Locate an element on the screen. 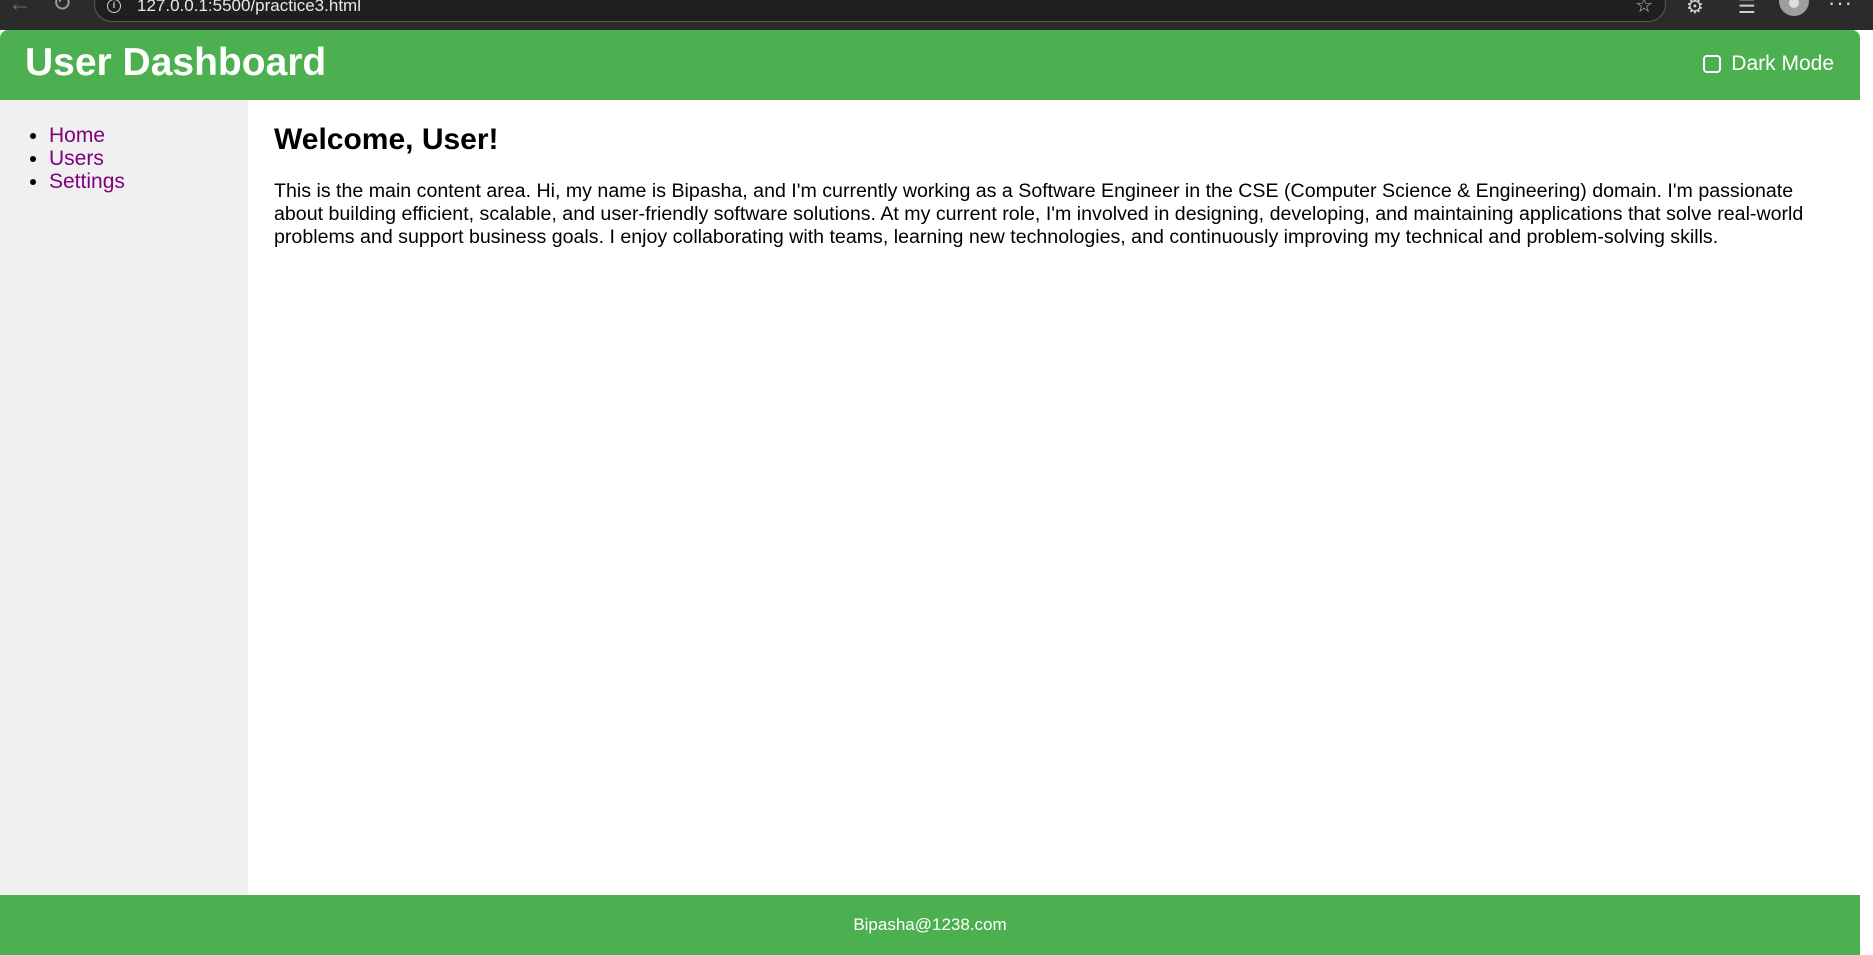 This screenshot has height=955, width=1873. sidebar-link-home: Home is located at coordinates (77, 135).